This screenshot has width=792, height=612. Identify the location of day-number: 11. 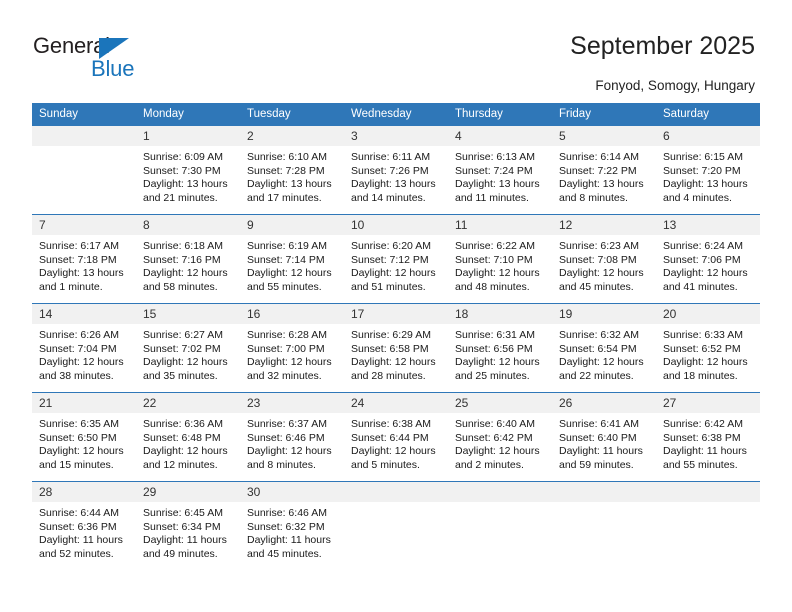
(500, 225).